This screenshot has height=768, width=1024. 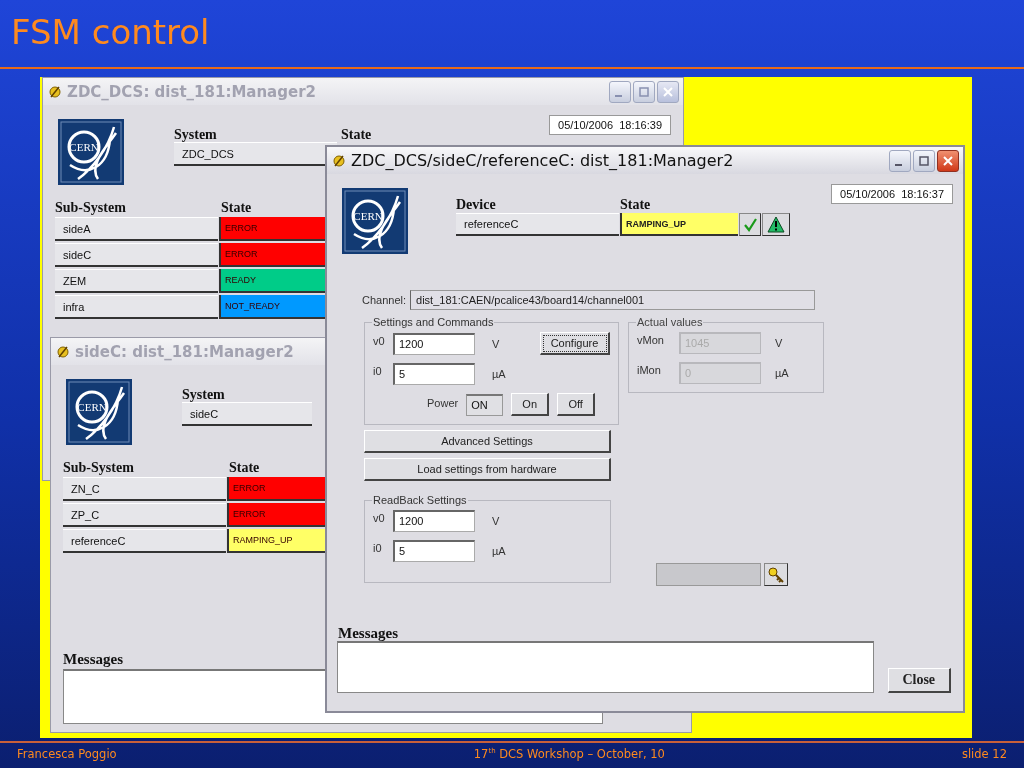 I want to click on subsystem-cell: ZP_C, so click(x=144, y=515).